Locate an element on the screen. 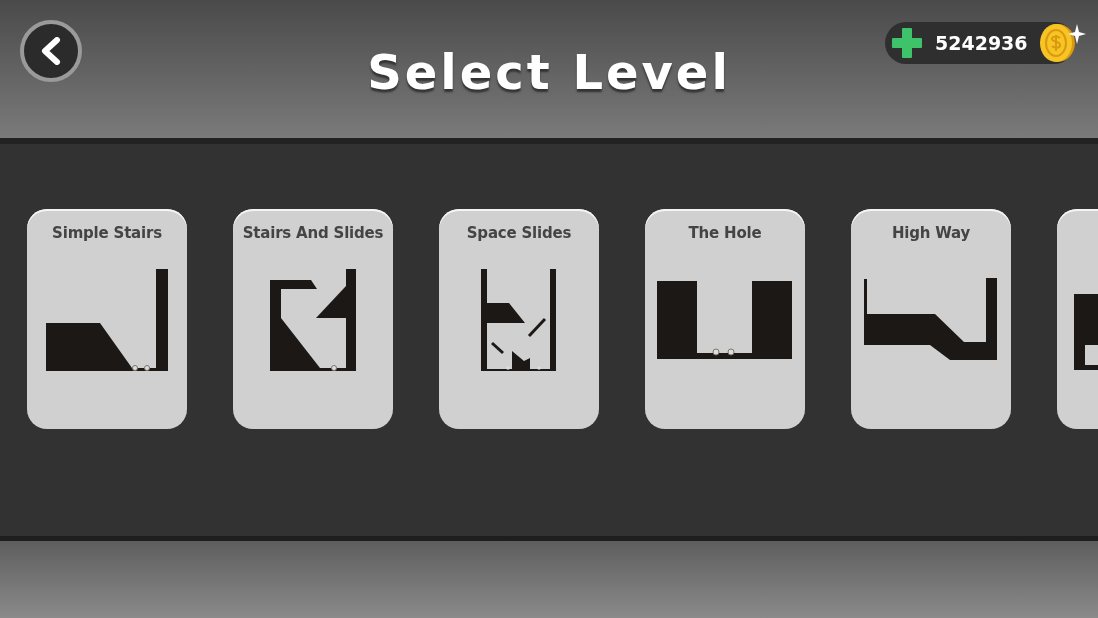 The width and height of the screenshot is (1098, 618). coin-count: 5242936 is located at coordinates (981, 43).